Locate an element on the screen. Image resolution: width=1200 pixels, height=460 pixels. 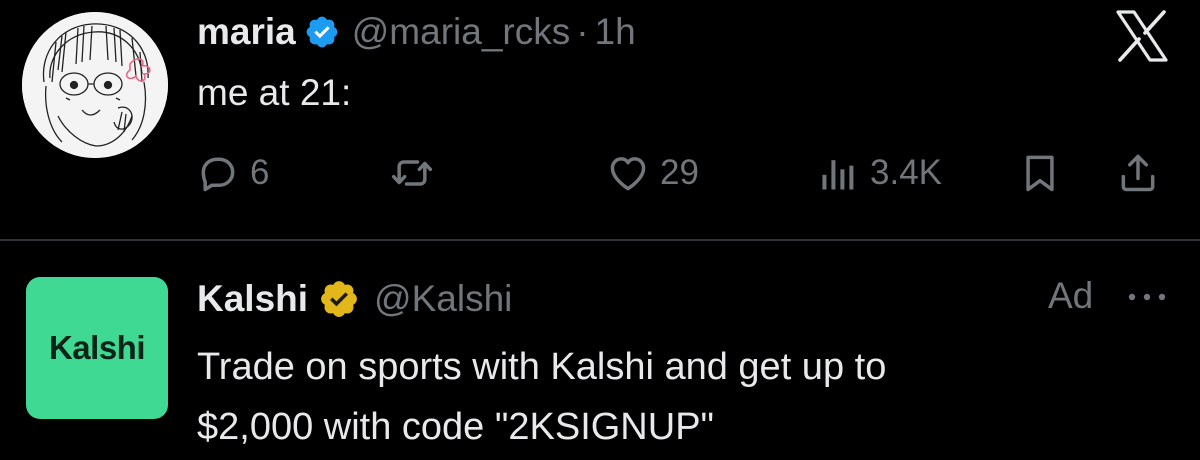
verified-badge-icon is located at coordinates (322, 32).